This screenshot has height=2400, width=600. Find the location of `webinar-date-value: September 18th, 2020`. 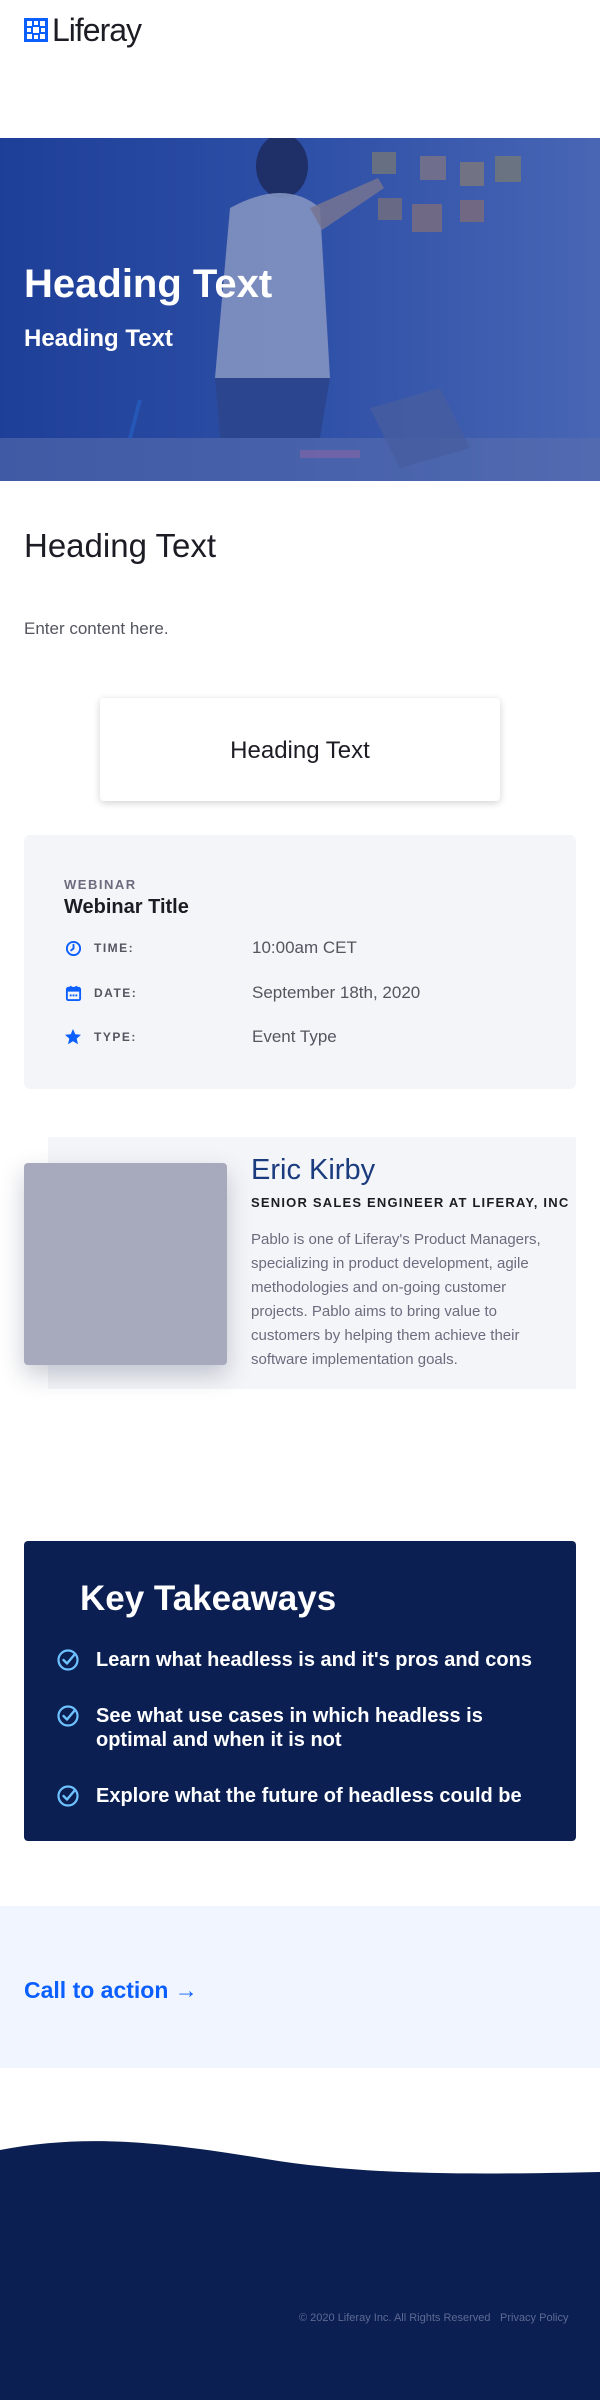

webinar-date-value: September 18th, 2020 is located at coordinates (336, 992).